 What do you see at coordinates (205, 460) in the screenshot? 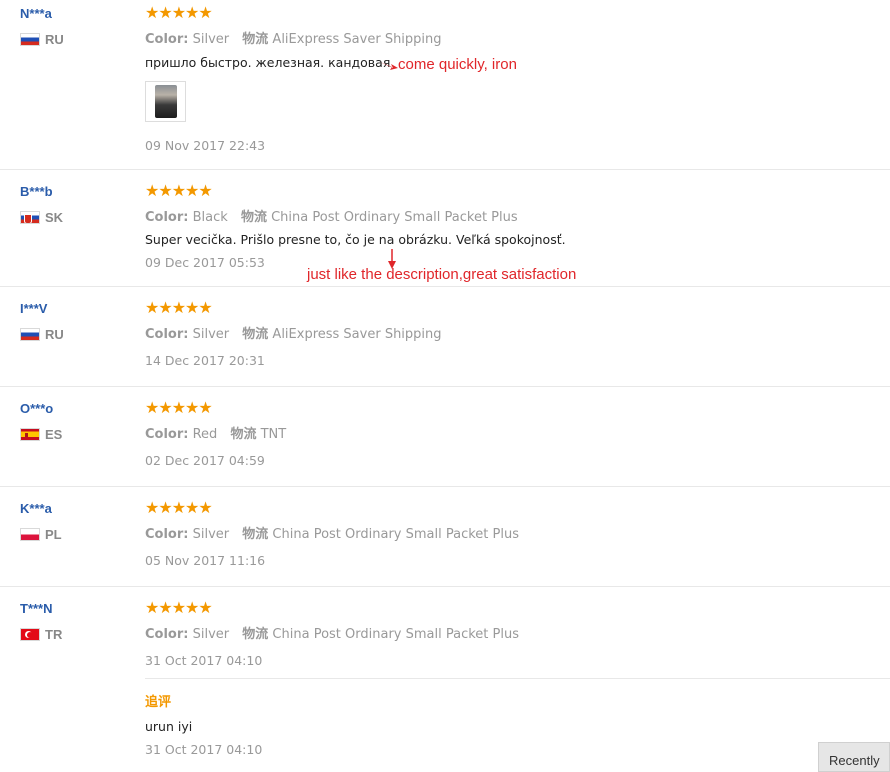
I see `review-date: 02 Dec 2017 04:59` at bounding box center [205, 460].